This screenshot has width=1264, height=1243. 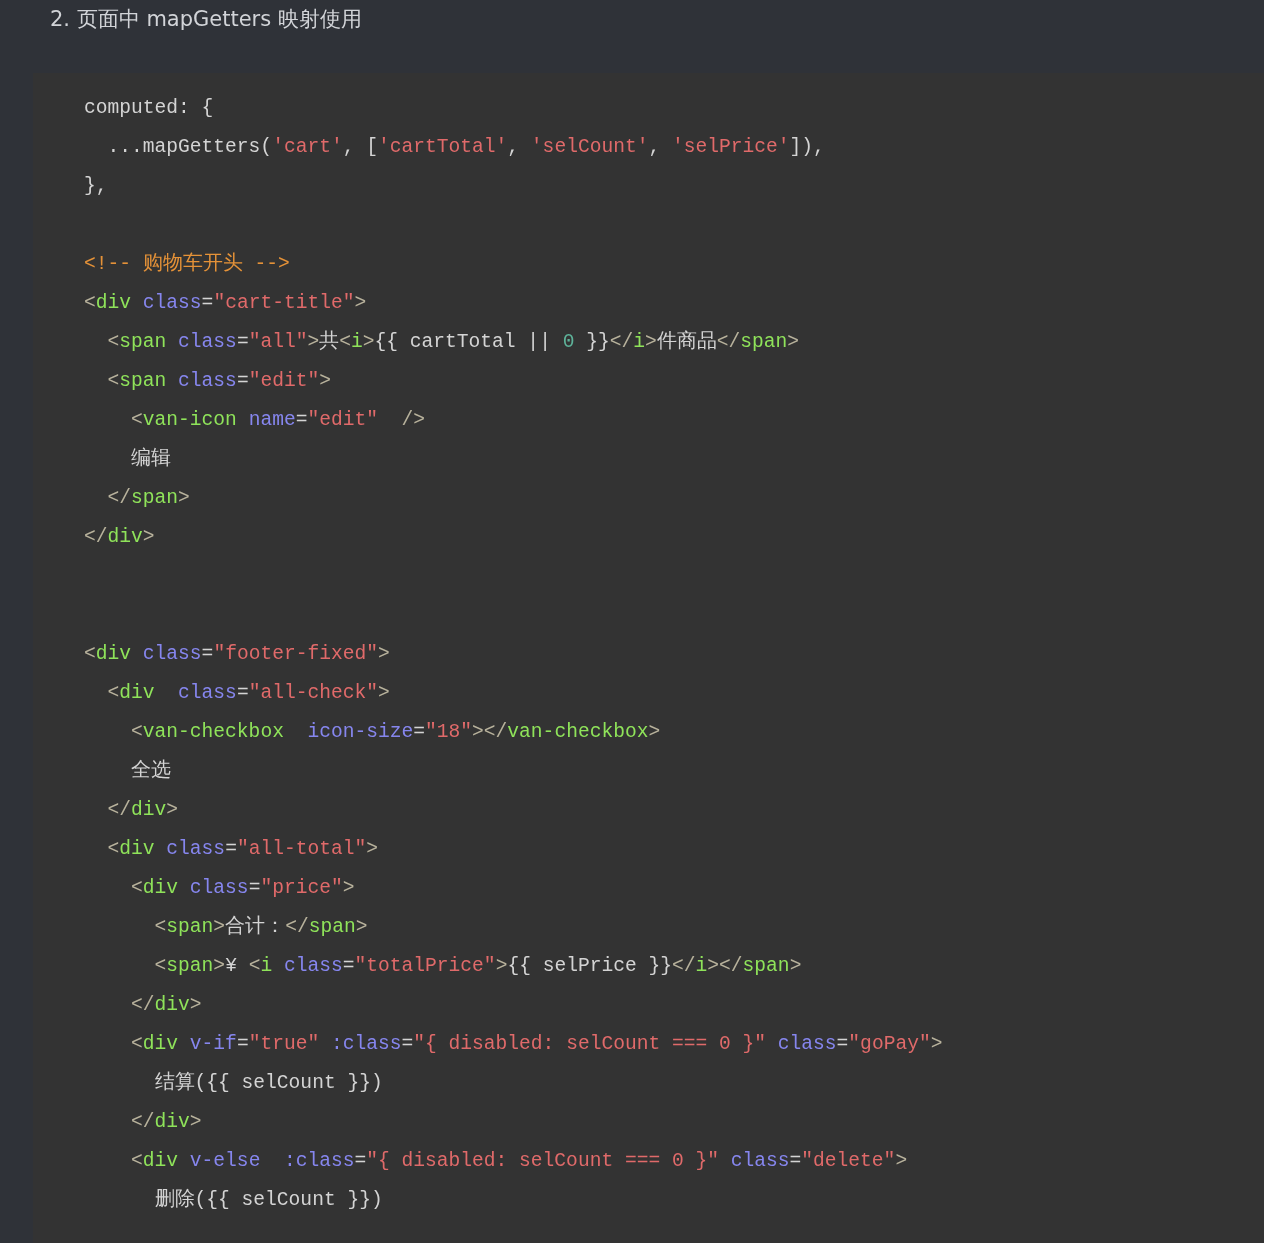 What do you see at coordinates (453, 342) in the screenshot?
I see `code-line: <span class="all">共<i>{{ cartTotal || 0 }}</i>件商品</span>` at bounding box center [453, 342].